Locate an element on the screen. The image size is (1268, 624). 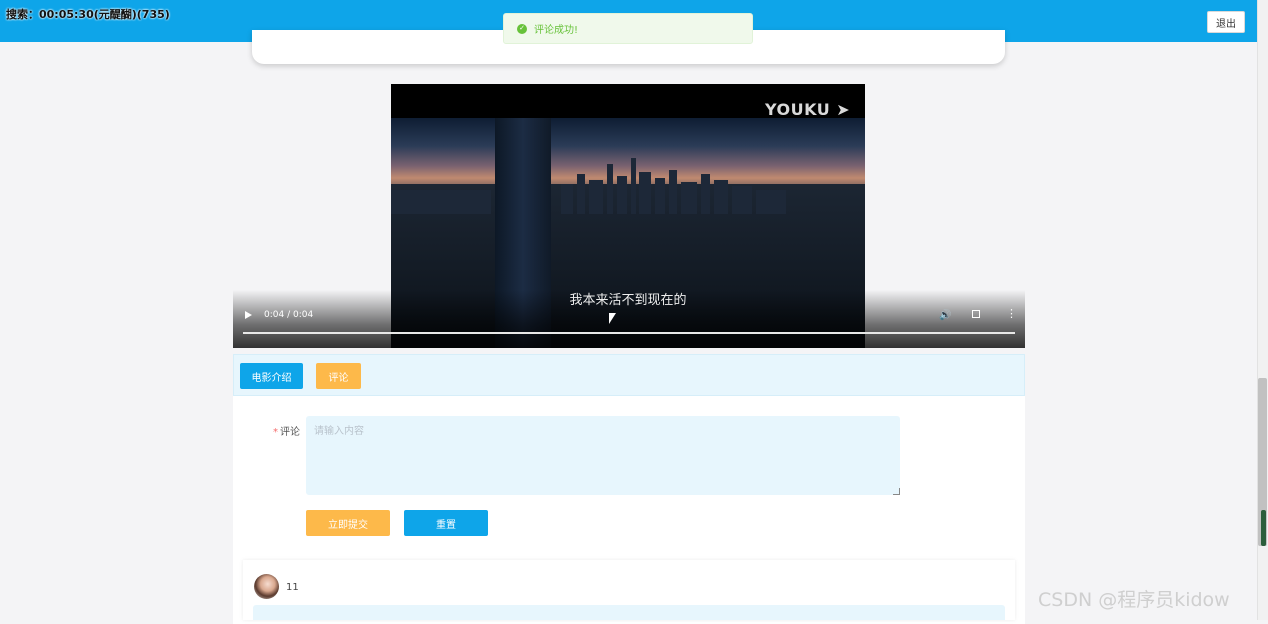
video-progress-bar is located at coordinates (629, 333).